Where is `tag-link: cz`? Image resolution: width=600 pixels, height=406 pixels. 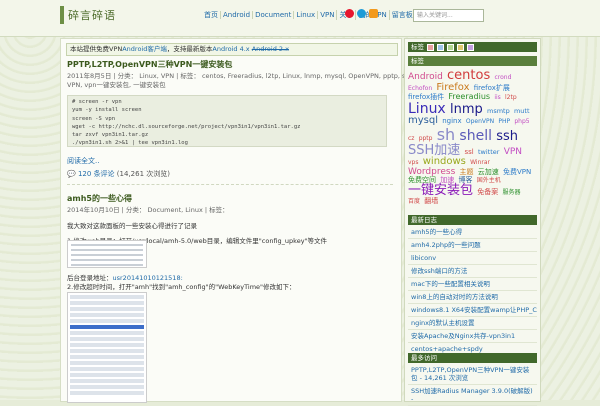
tag-link: cz is located at coordinates (411, 138).